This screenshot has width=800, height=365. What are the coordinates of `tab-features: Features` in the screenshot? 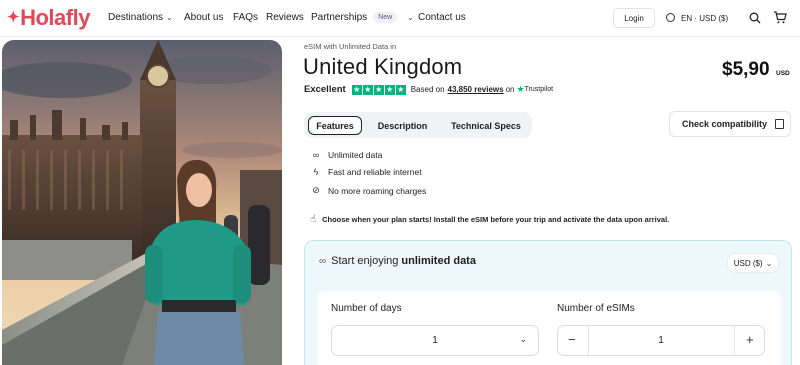 It's located at (335, 125).